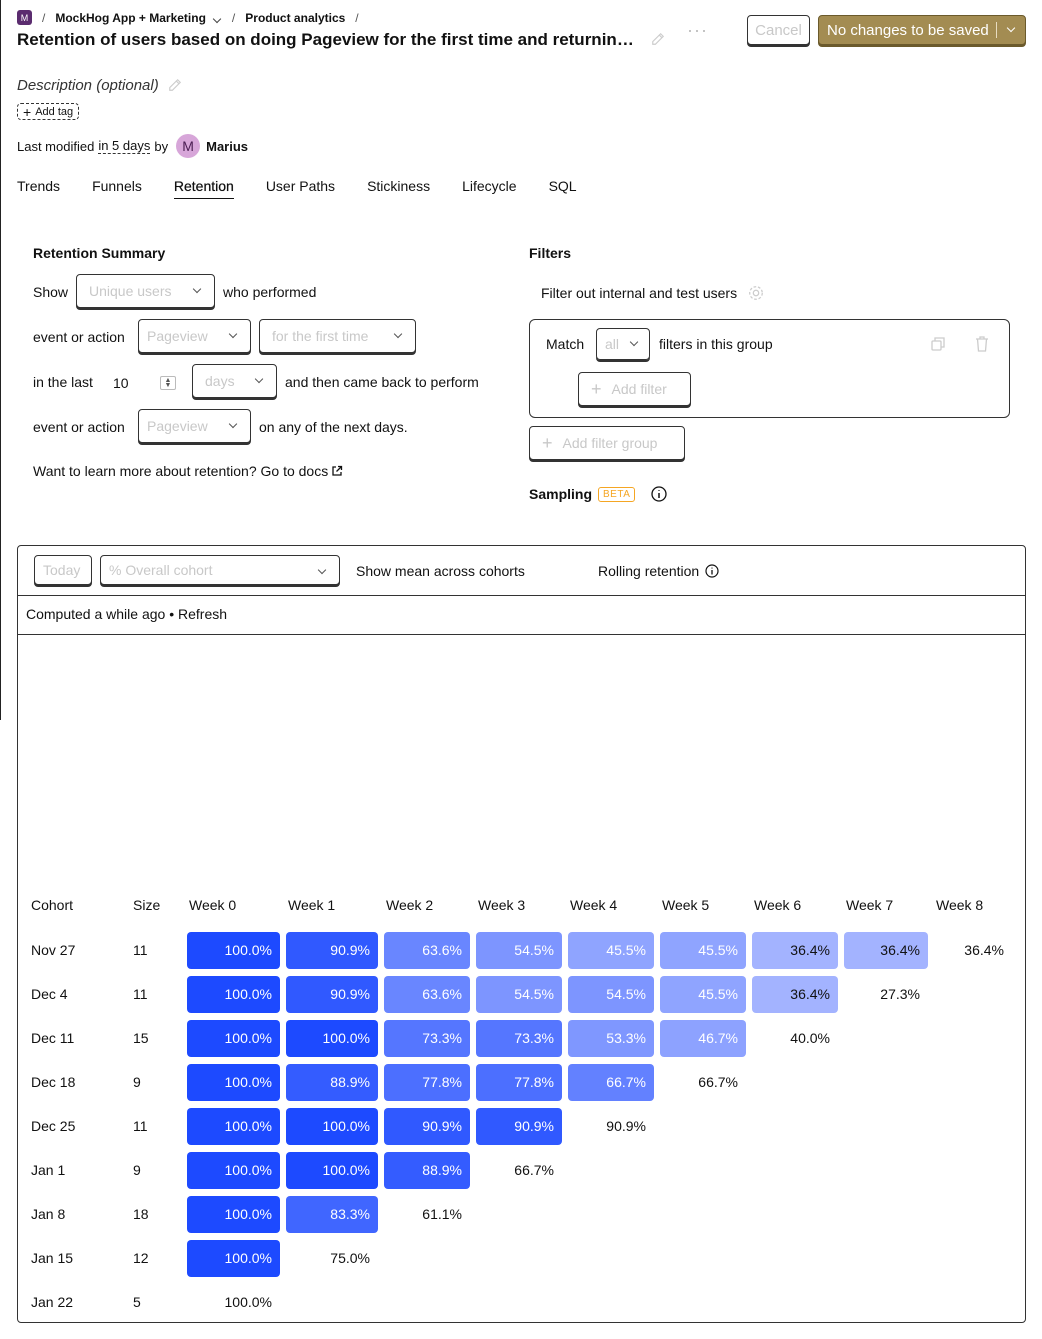 This screenshot has width=1042, height=1339. What do you see at coordinates (53, 1126) in the screenshot?
I see `cohort-cell: Dec 25` at bounding box center [53, 1126].